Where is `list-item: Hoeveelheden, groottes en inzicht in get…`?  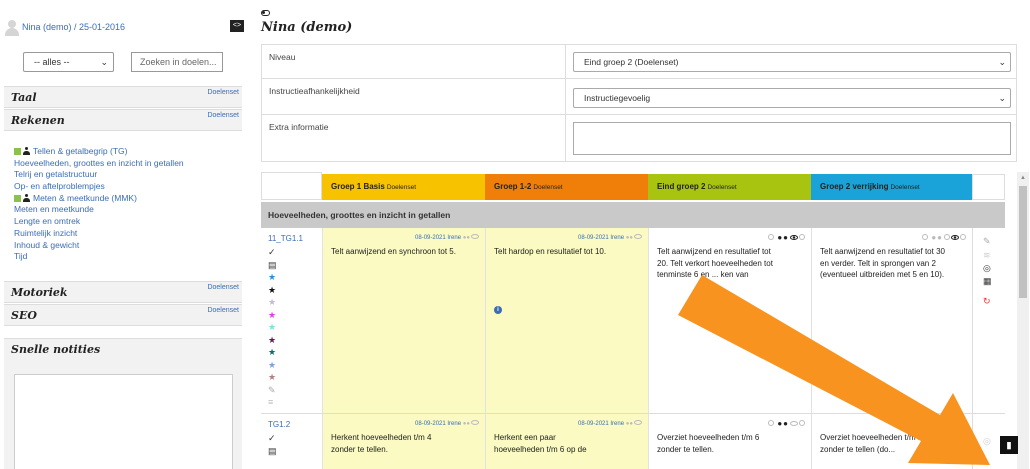
list-item: Hoeveelheden, groottes en inzicht in get… is located at coordinates (128, 164).